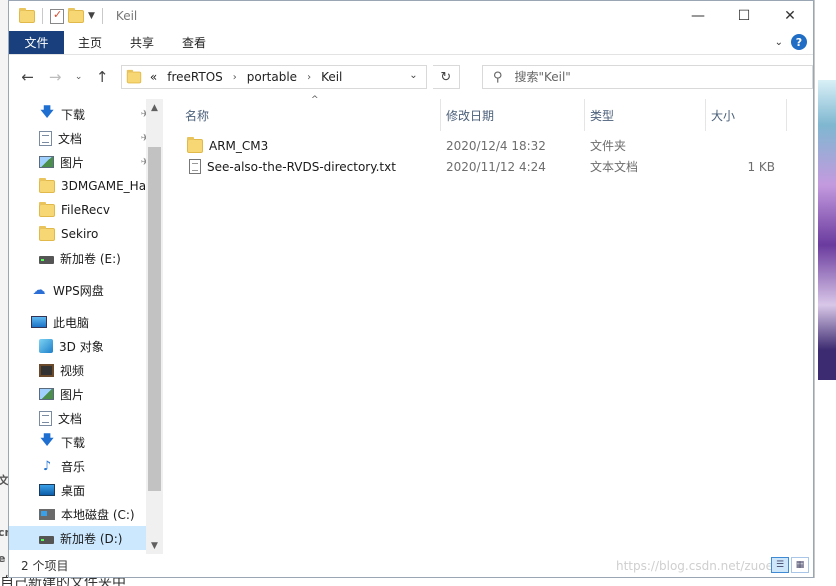  What do you see at coordinates (79, 370) in the screenshot?
I see `sidebar-item-videos: 视频` at bounding box center [79, 370].